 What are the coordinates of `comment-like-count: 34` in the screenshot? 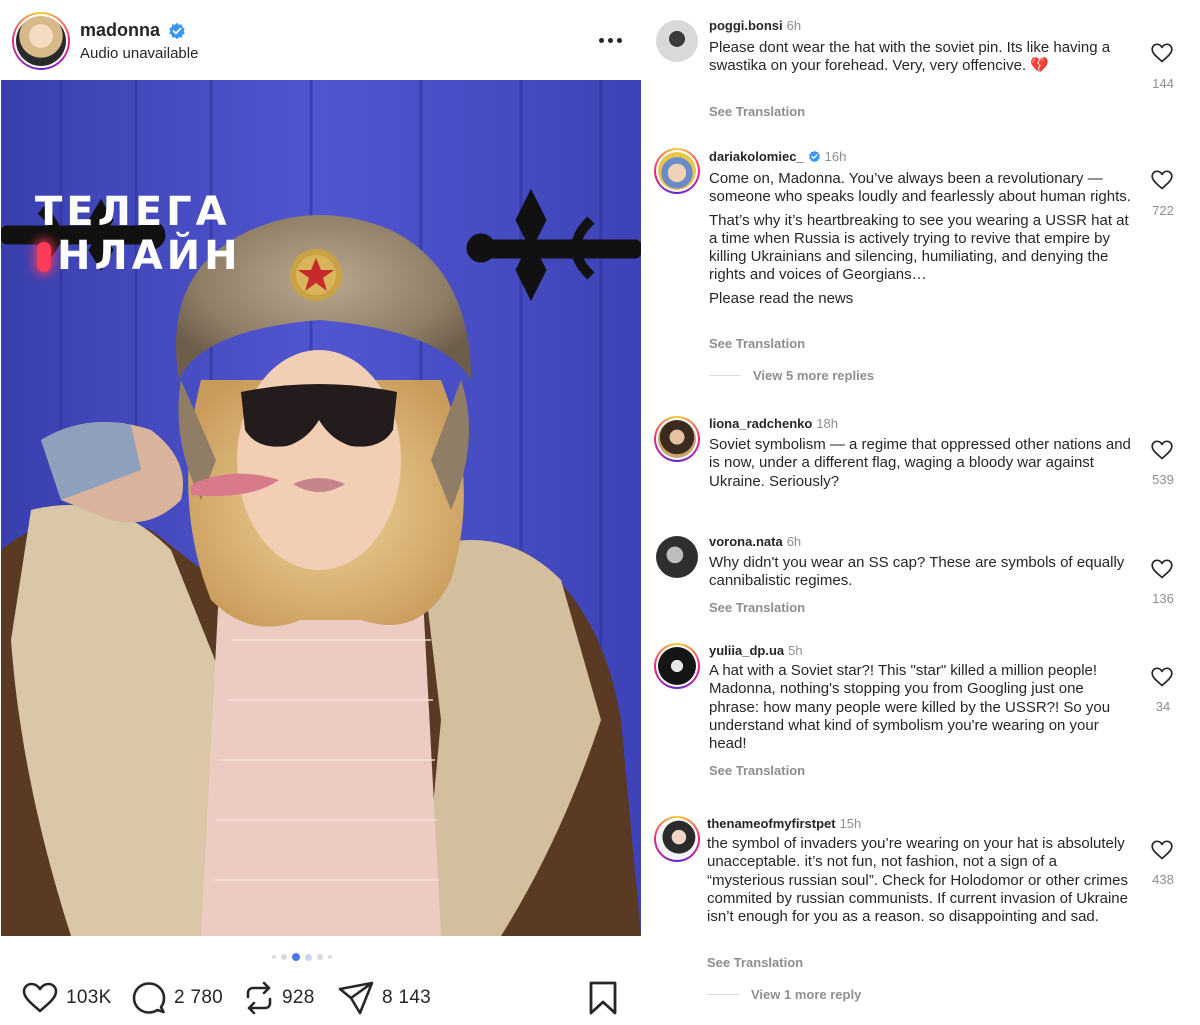 It's located at (1163, 706).